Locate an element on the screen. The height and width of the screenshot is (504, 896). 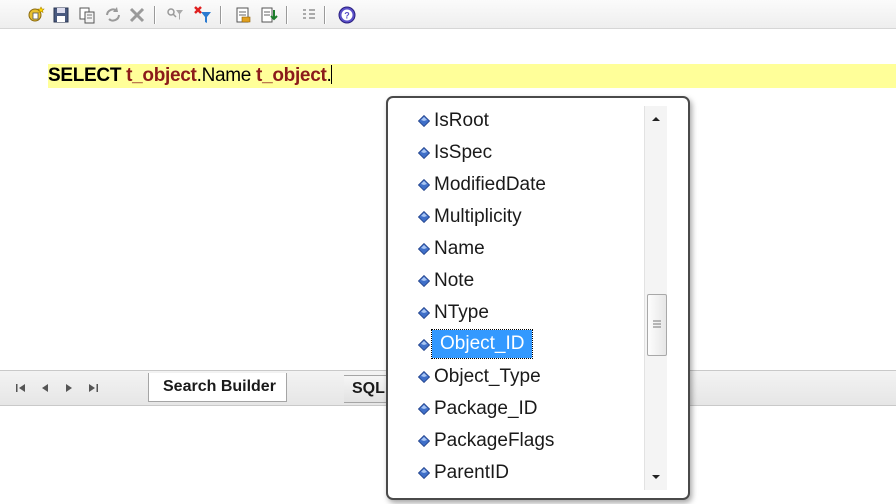
toolbar: ? is located at coordinates (448, 14).